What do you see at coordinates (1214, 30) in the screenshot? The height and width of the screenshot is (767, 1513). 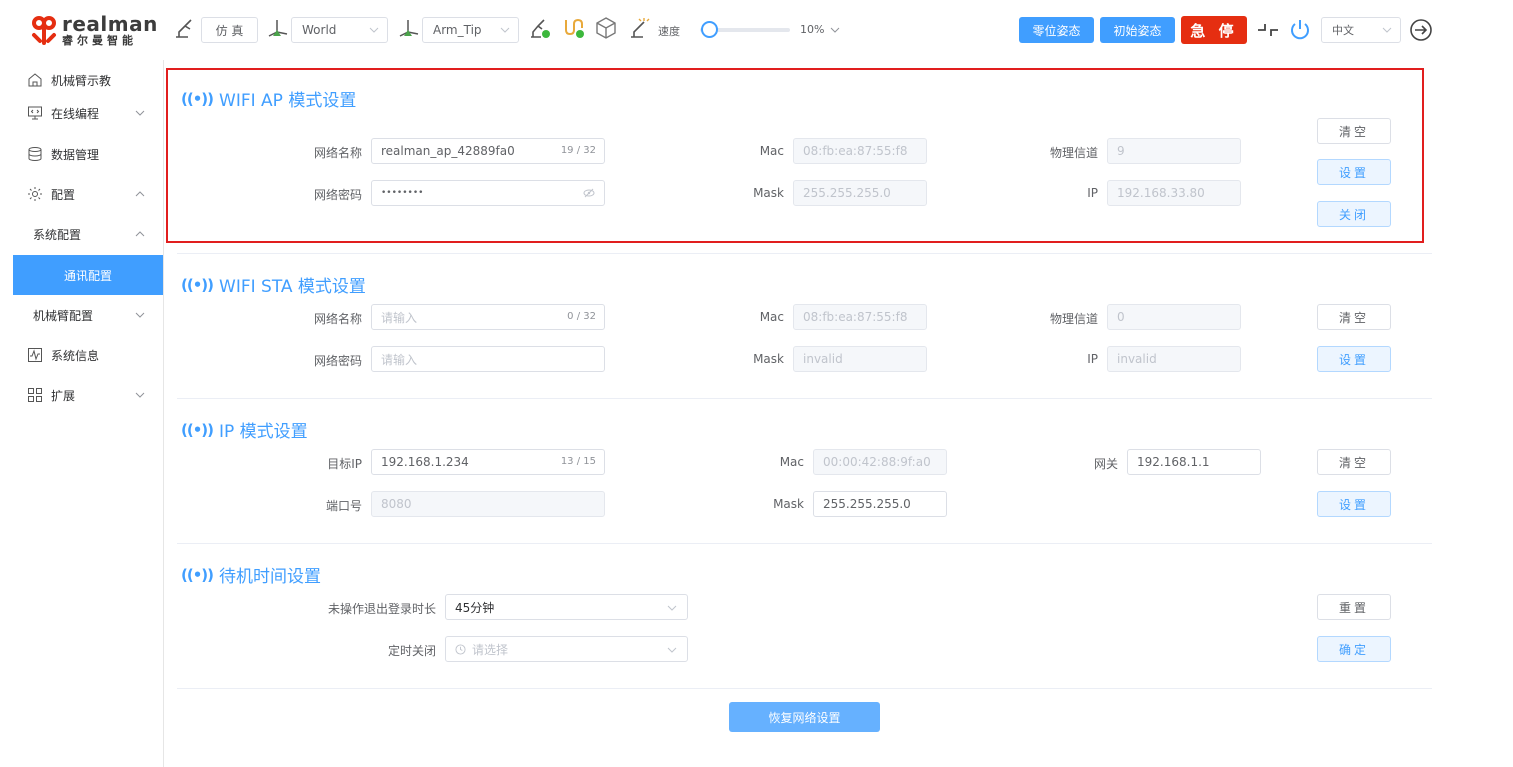 I see `emergency-stop-button: 急 停` at bounding box center [1214, 30].